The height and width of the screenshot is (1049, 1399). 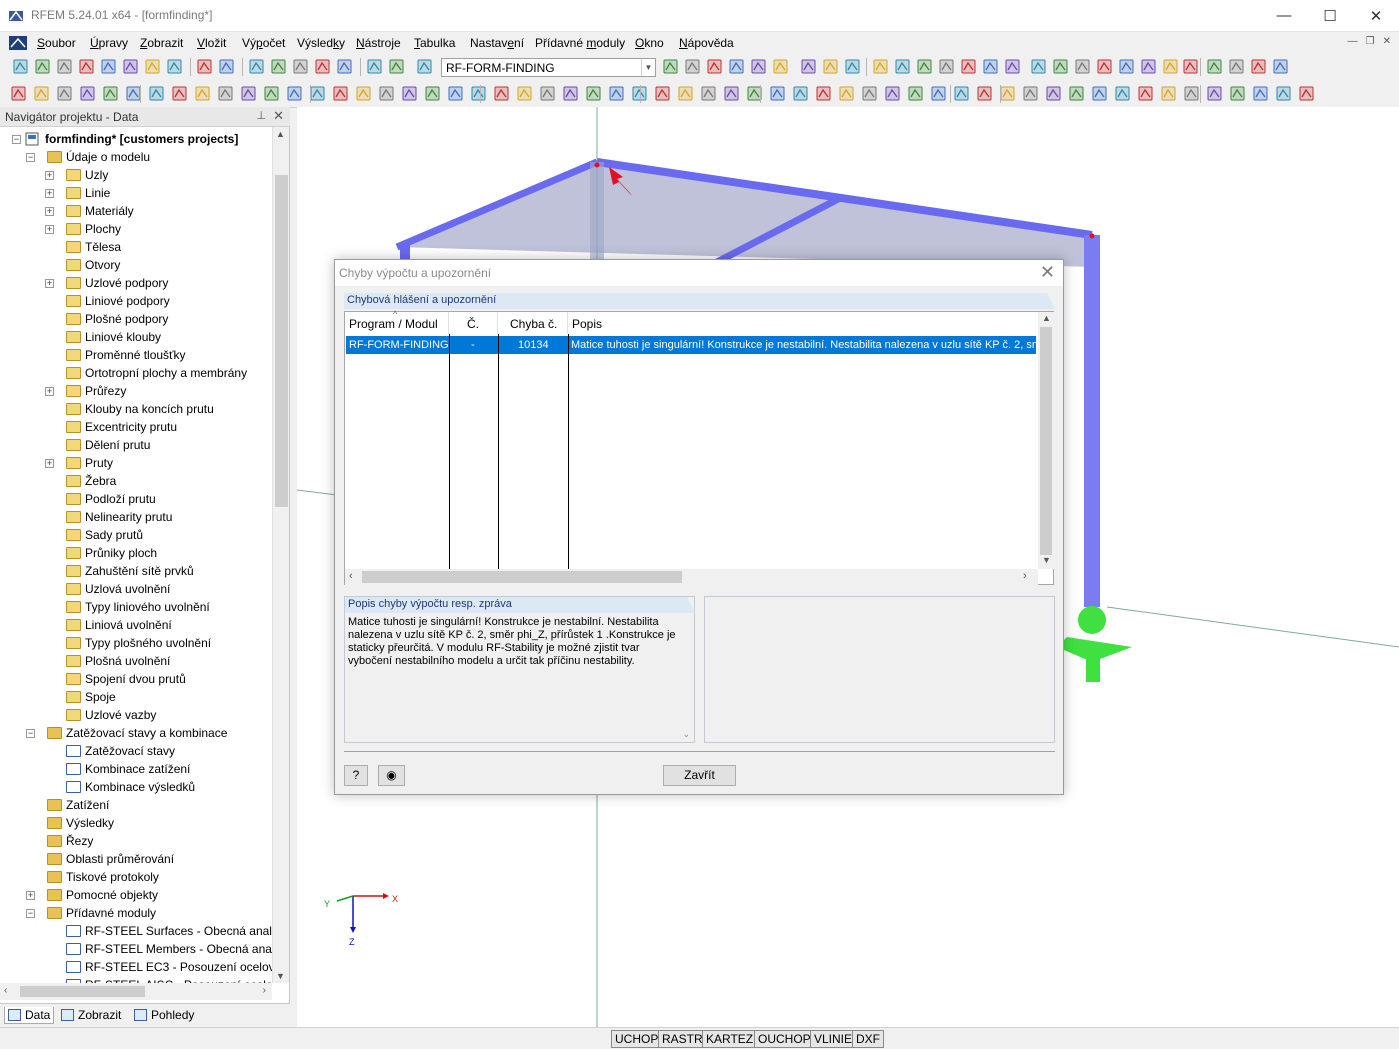 What do you see at coordinates (1353, 41) in the screenshot?
I see `mdi-minimize-button: —` at bounding box center [1353, 41].